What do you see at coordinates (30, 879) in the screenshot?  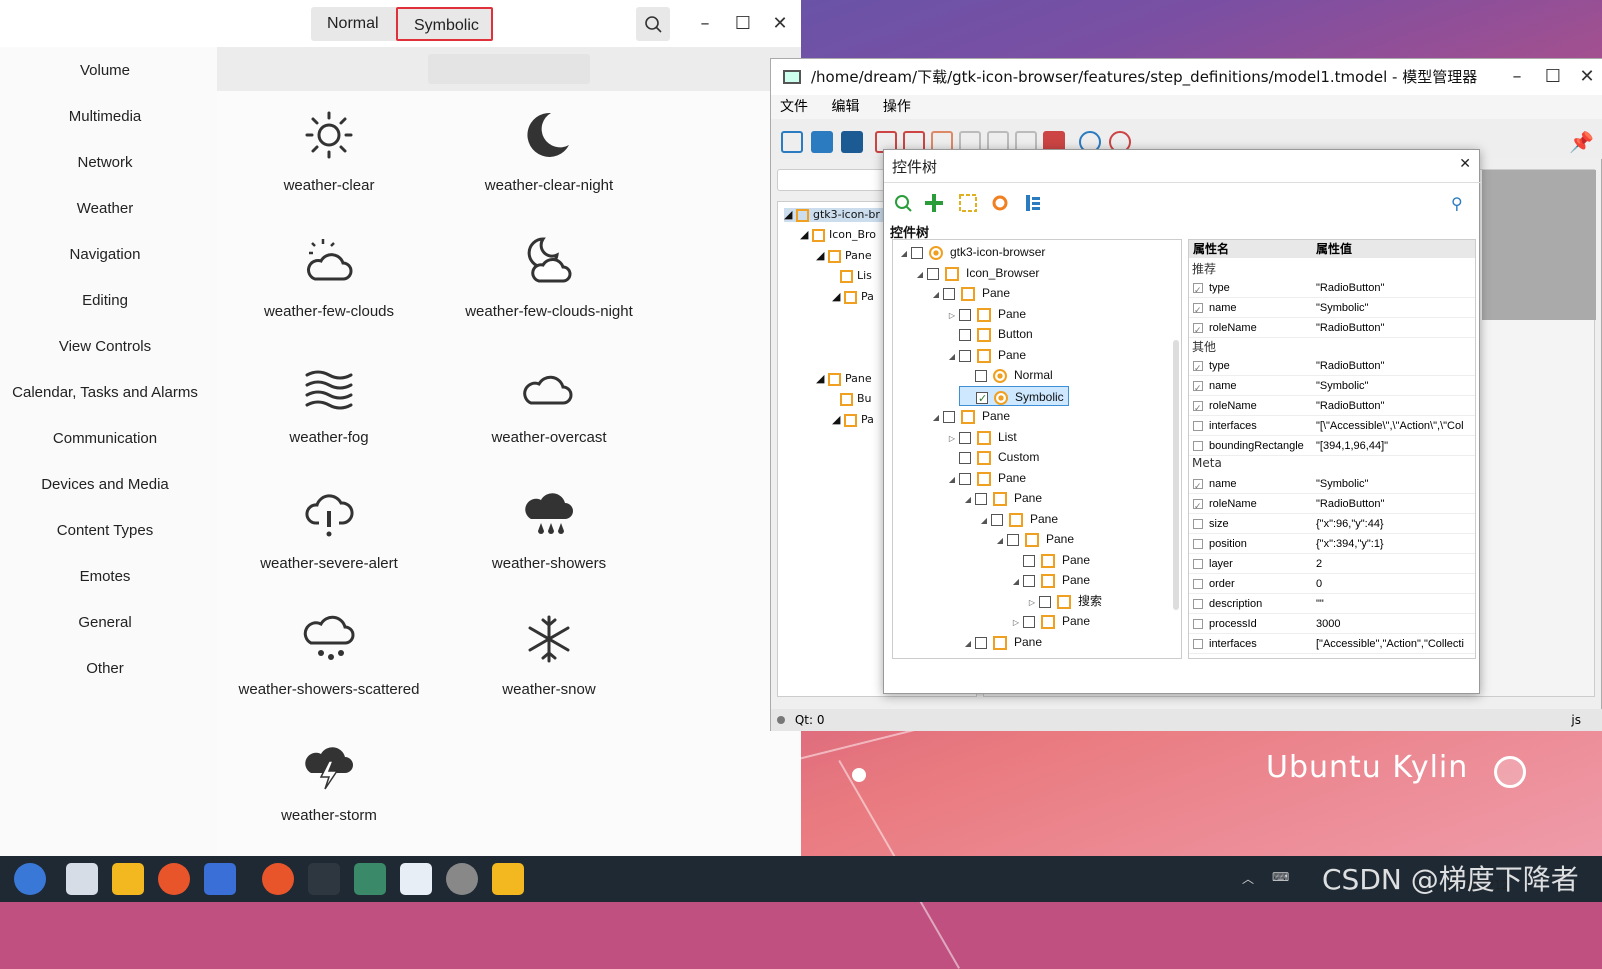 I see `start-menu-icon` at bounding box center [30, 879].